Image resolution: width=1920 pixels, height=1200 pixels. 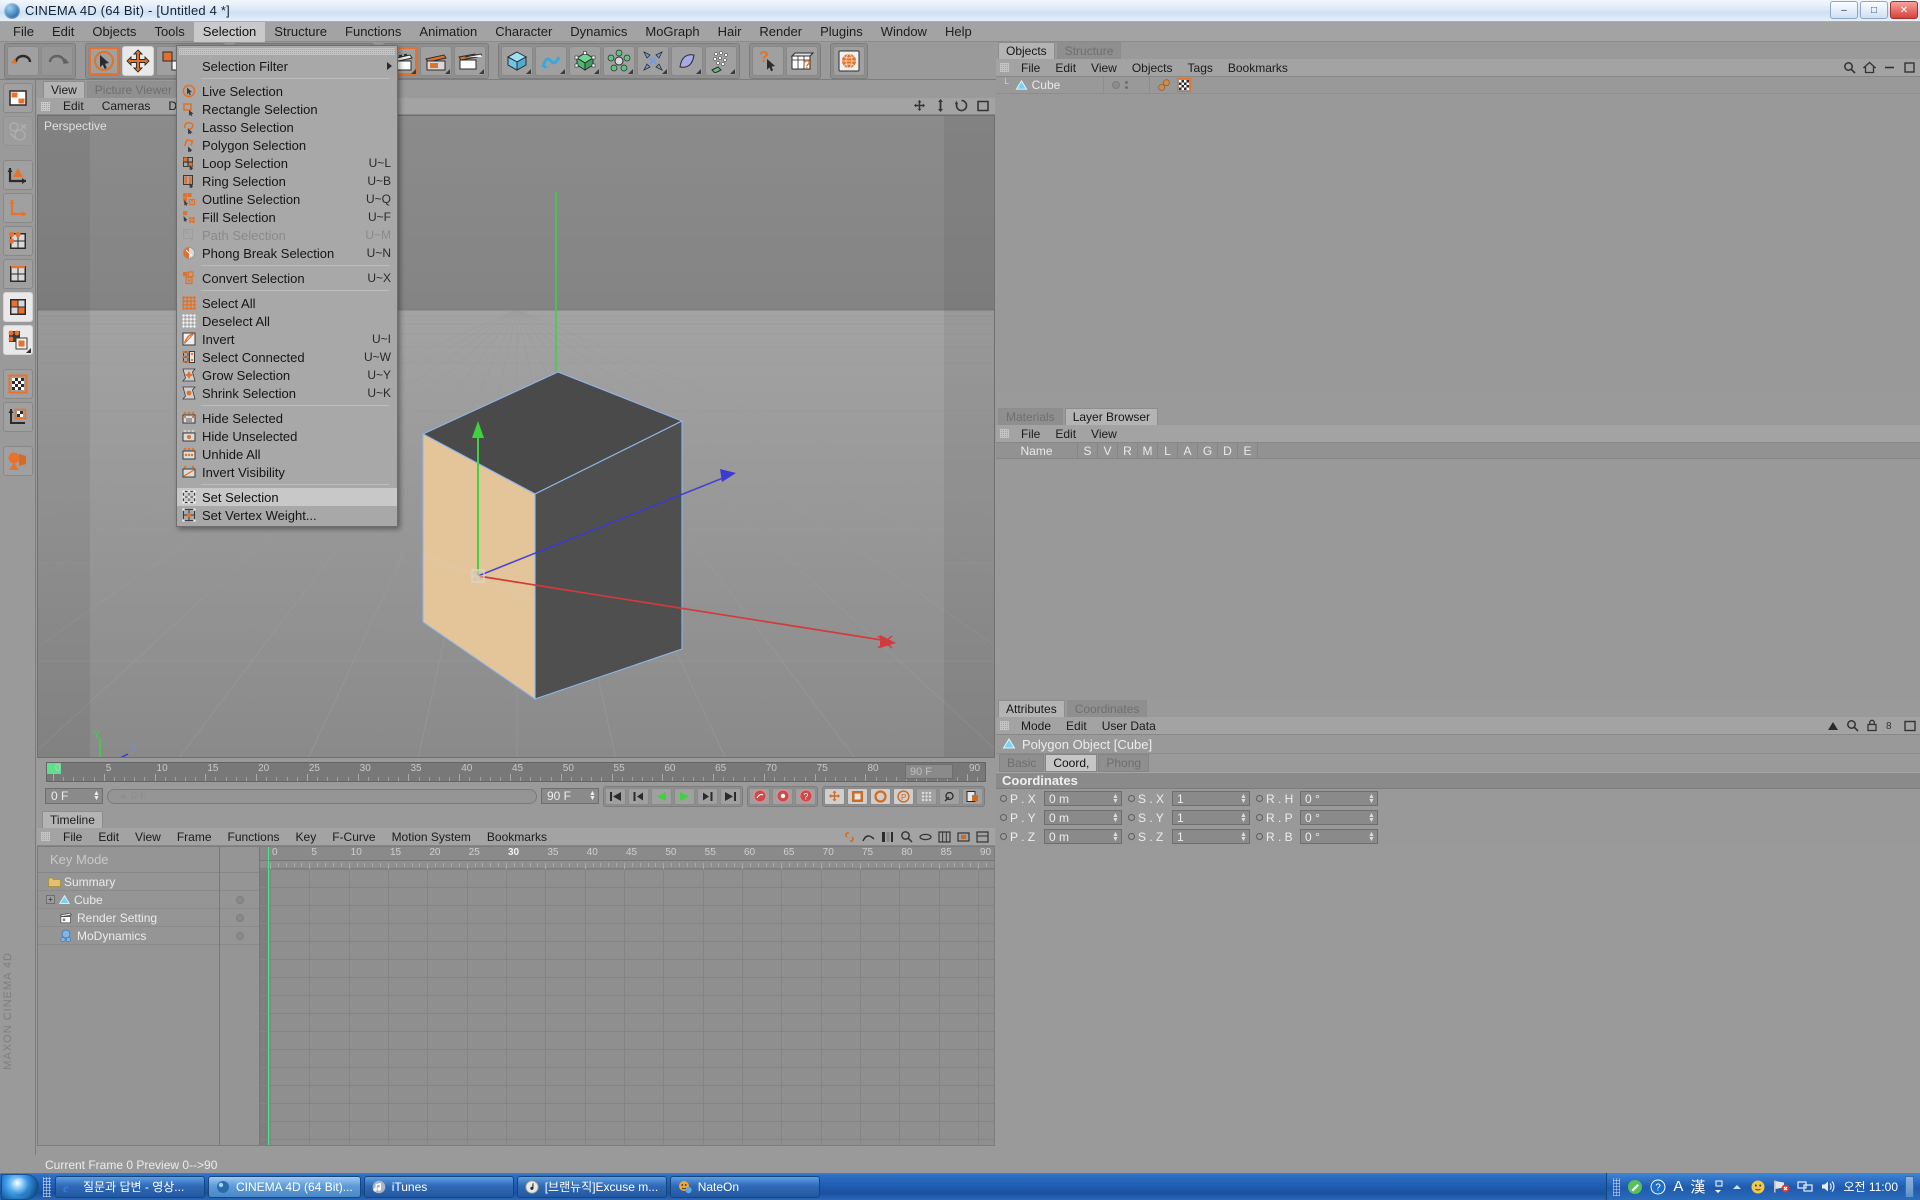 I want to click on pen-tray-icon, so click(x=1635, y=1187).